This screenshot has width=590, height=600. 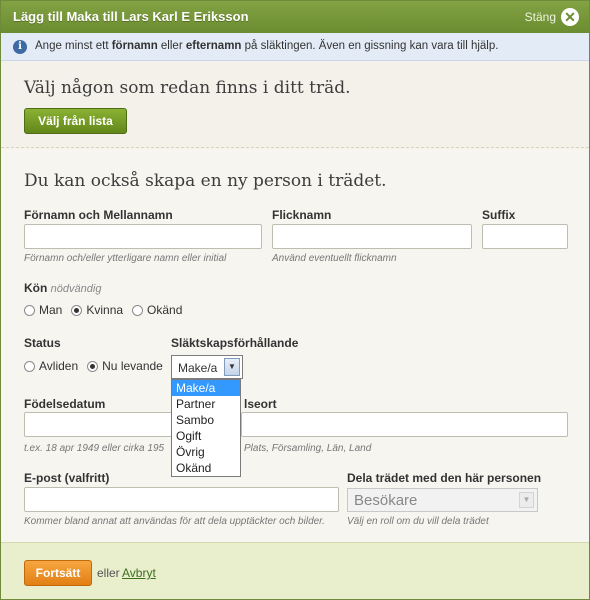 What do you see at coordinates (206, 452) in the screenshot?
I see `relation-option-ovrig: Övrig` at bounding box center [206, 452].